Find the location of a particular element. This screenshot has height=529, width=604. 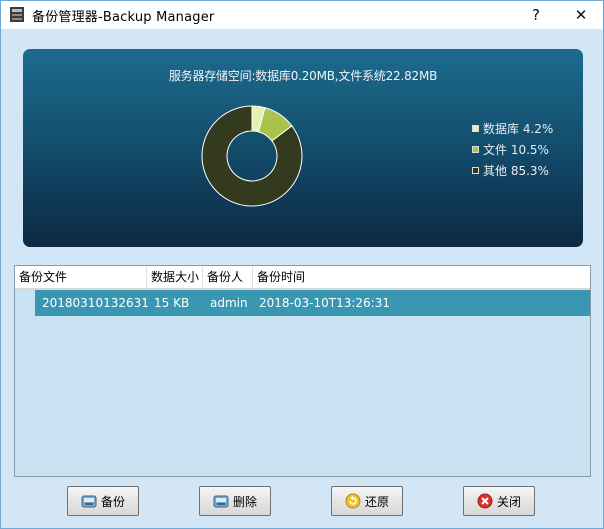

legend-item-1: 文件 10.5% is located at coordinates (512, 149).